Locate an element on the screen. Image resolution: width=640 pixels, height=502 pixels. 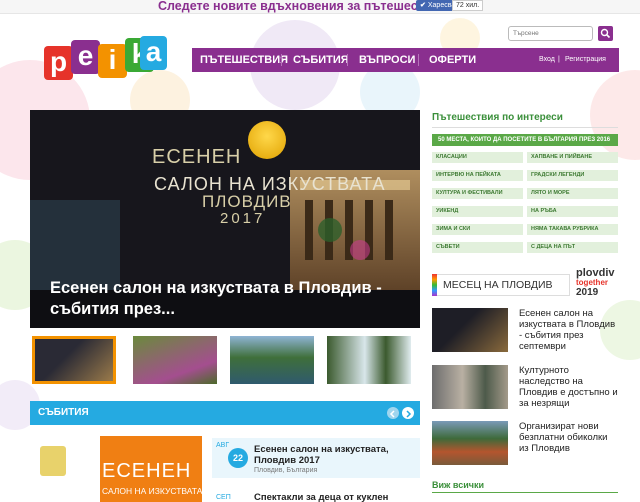
tag-link: ЗИМА И СКИ is located at coordinates (477, 229).